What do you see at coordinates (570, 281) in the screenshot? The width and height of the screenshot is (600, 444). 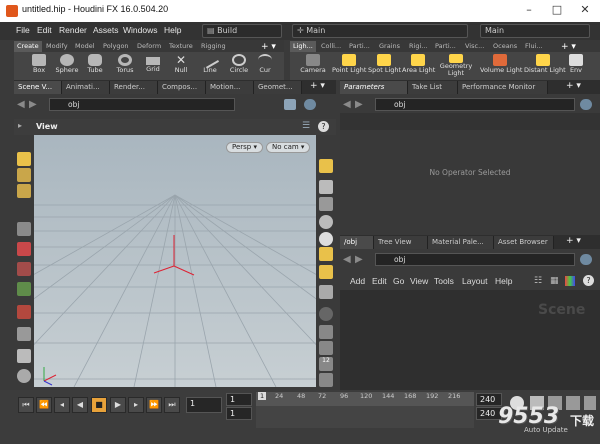 I see `color-palette-icon` at bounding box center [570, 281].